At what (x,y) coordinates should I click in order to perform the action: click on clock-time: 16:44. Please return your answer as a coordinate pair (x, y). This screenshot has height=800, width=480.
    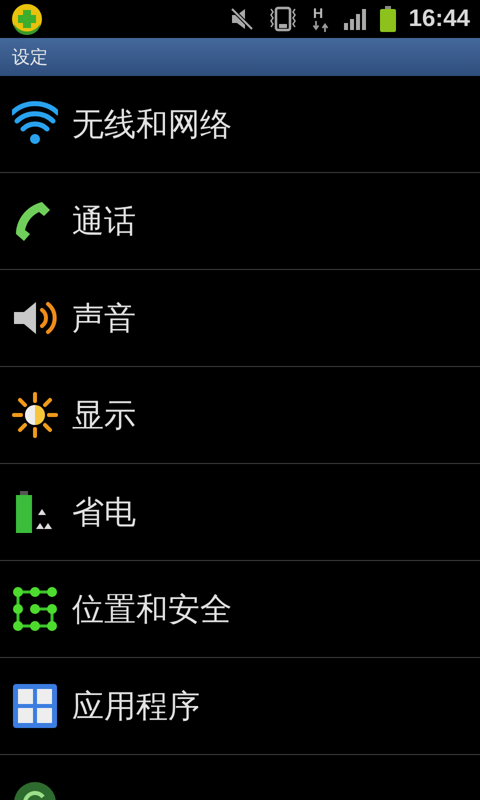
    Looking at the image, I should click on (439, 19).